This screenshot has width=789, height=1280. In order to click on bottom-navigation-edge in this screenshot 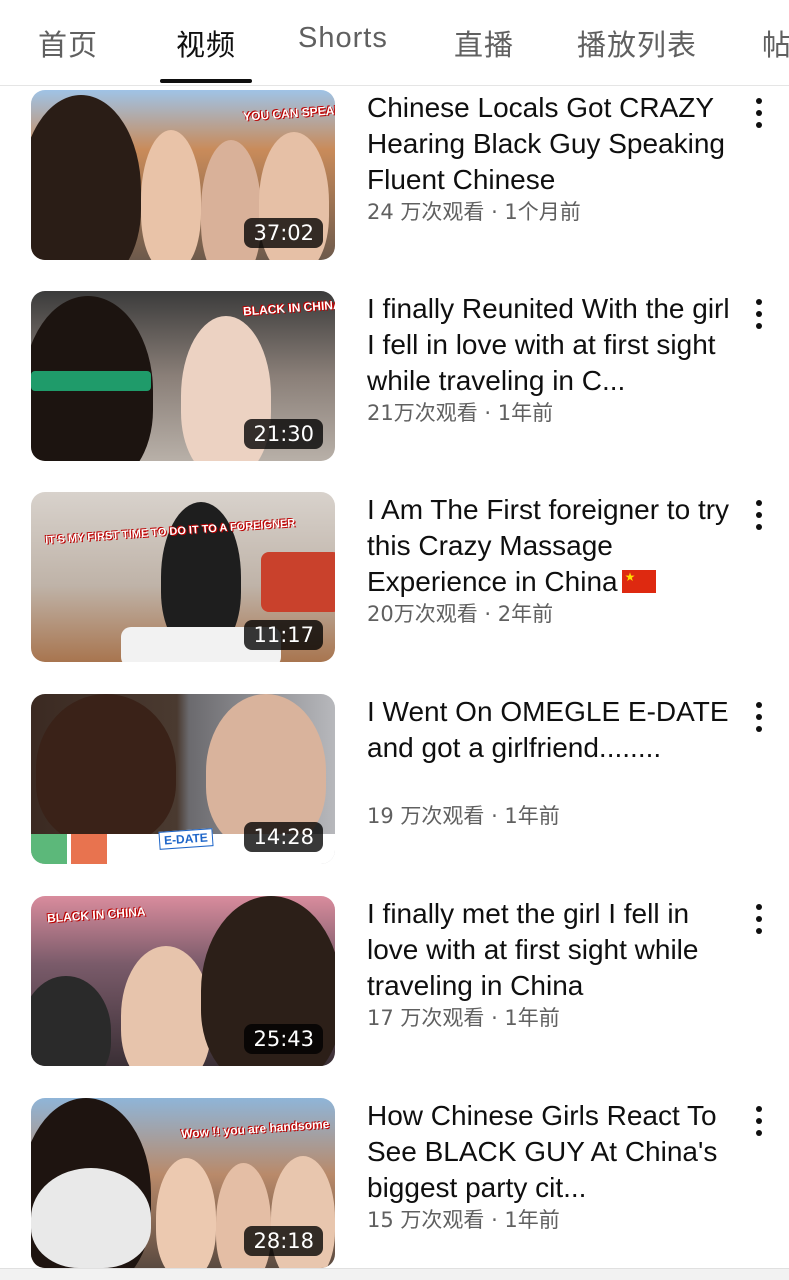, I will do `click(394, 1274)`.